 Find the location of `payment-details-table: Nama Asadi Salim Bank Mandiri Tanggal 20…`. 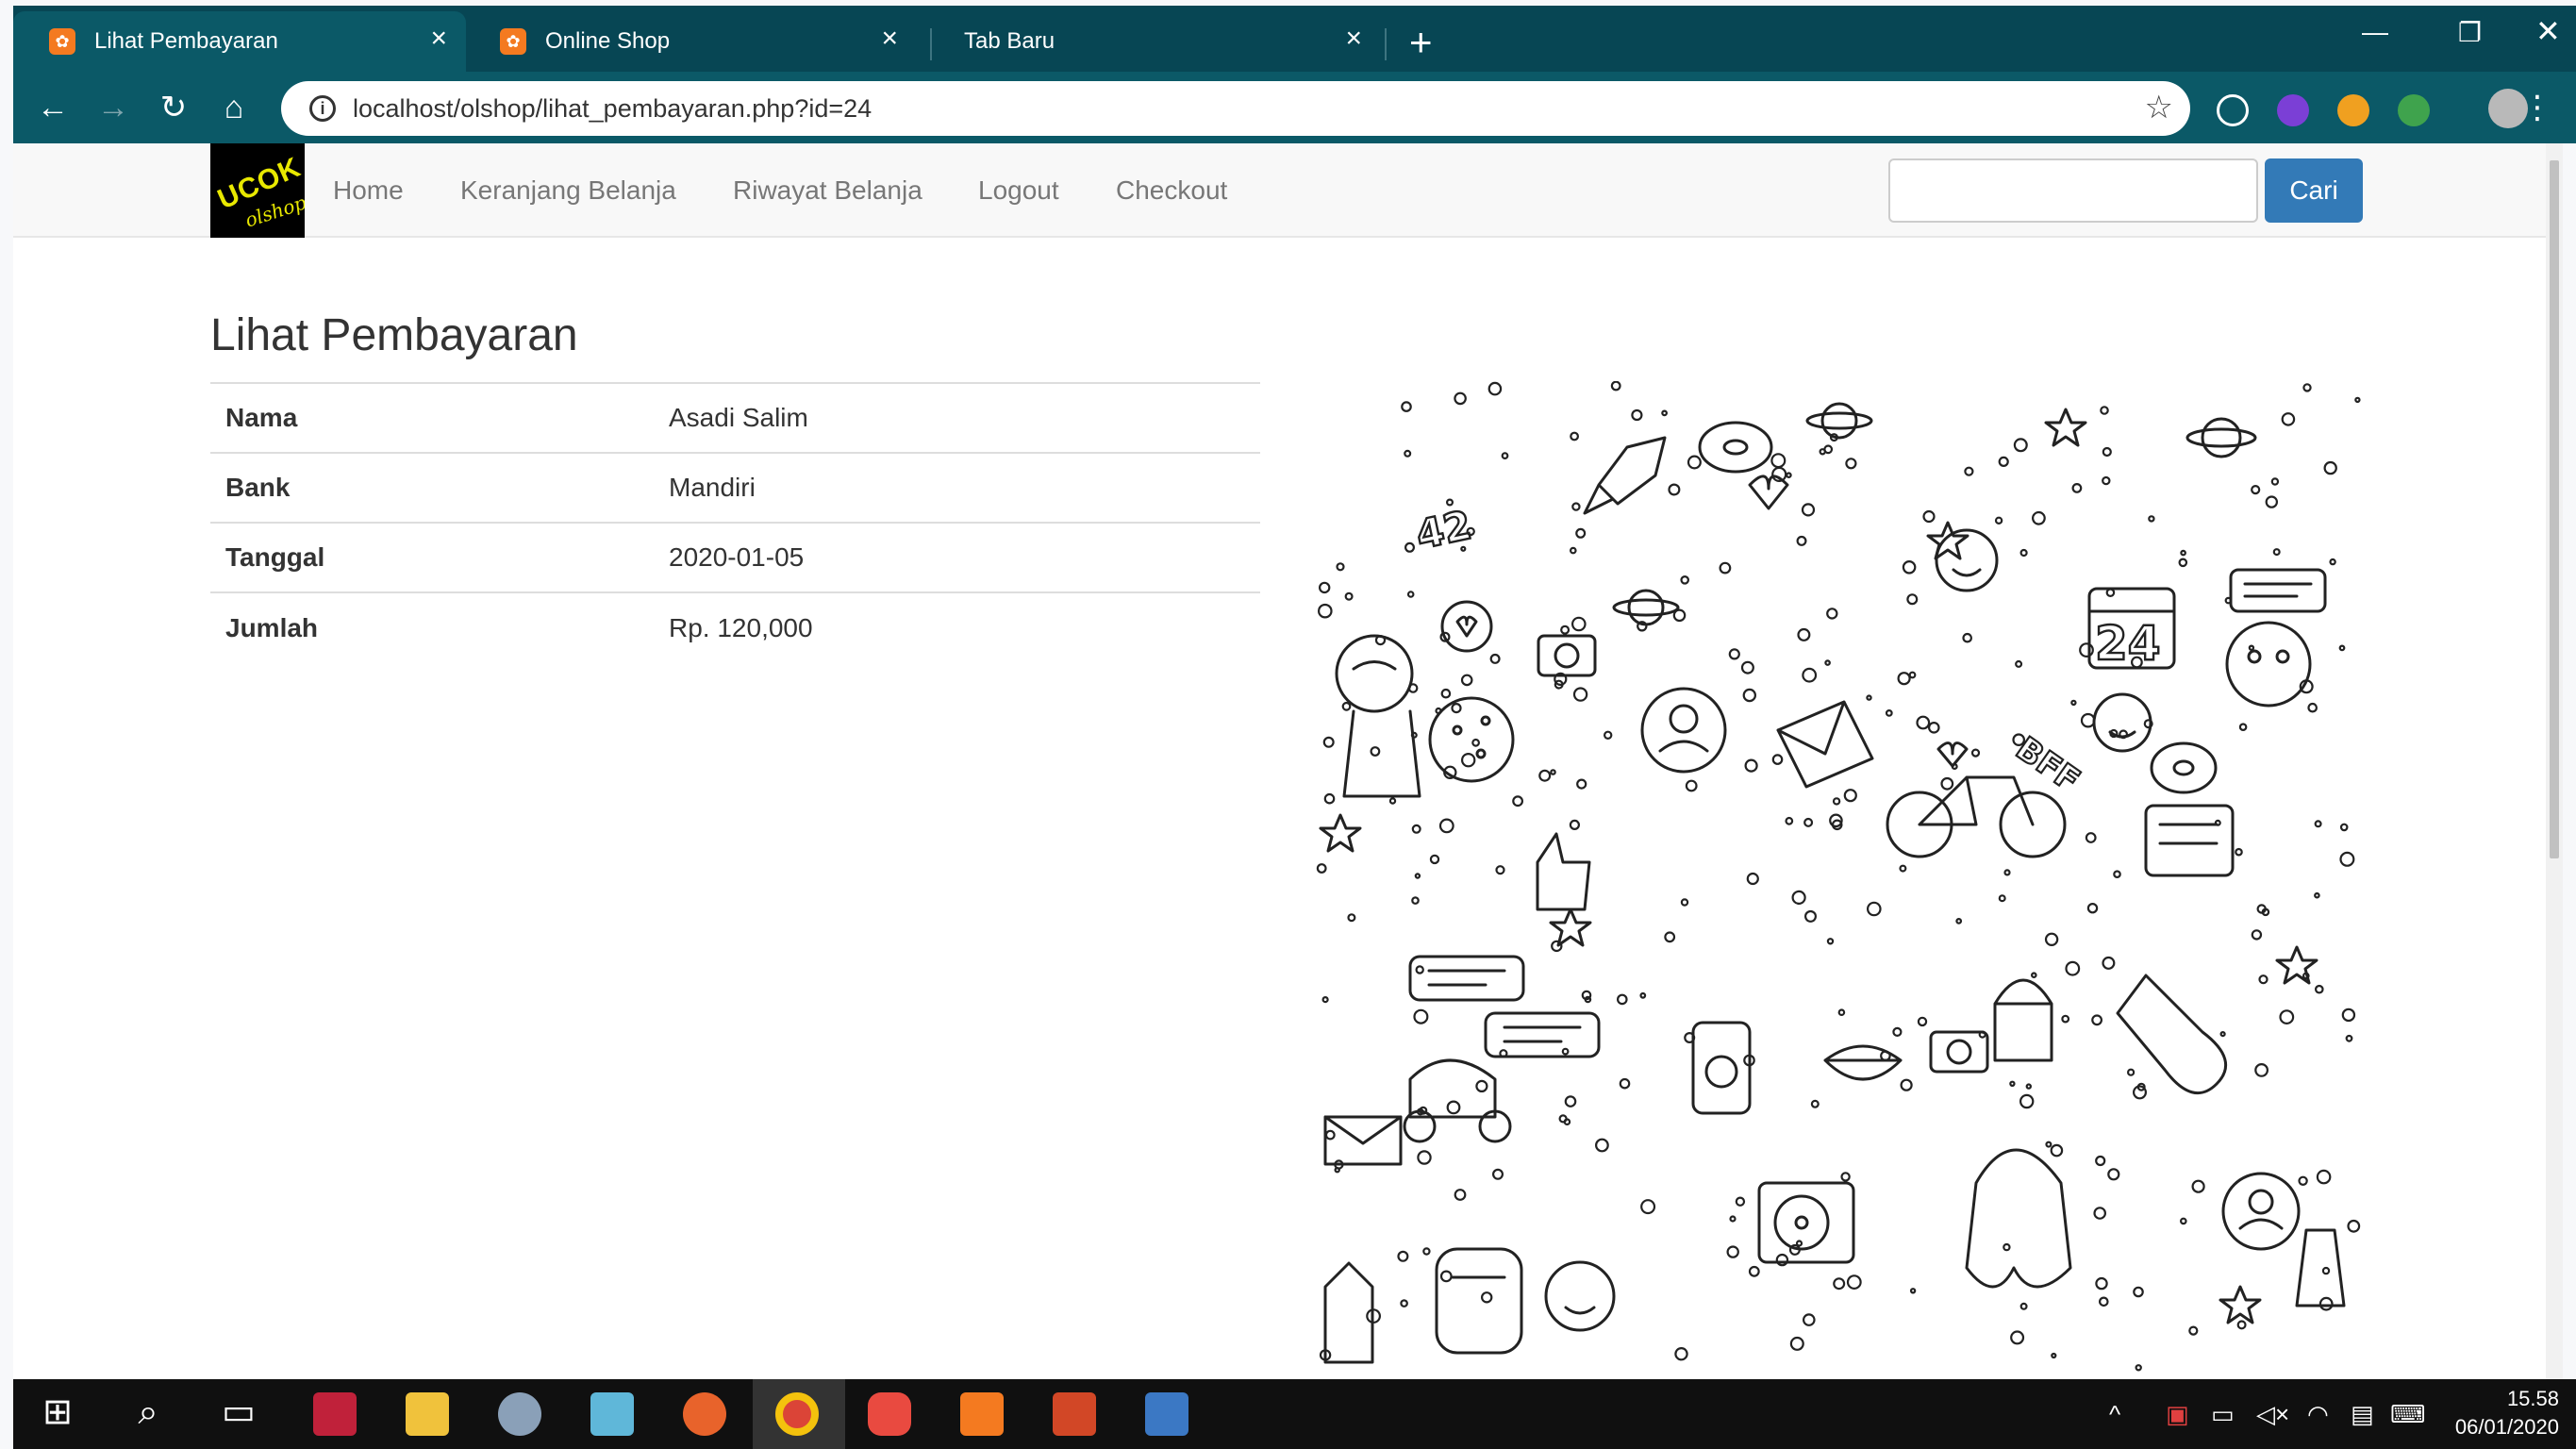

payment-details-table: Nama Asadi Salim Bank Mandiri Tanggal 20… is located at coordinates (735, 522).